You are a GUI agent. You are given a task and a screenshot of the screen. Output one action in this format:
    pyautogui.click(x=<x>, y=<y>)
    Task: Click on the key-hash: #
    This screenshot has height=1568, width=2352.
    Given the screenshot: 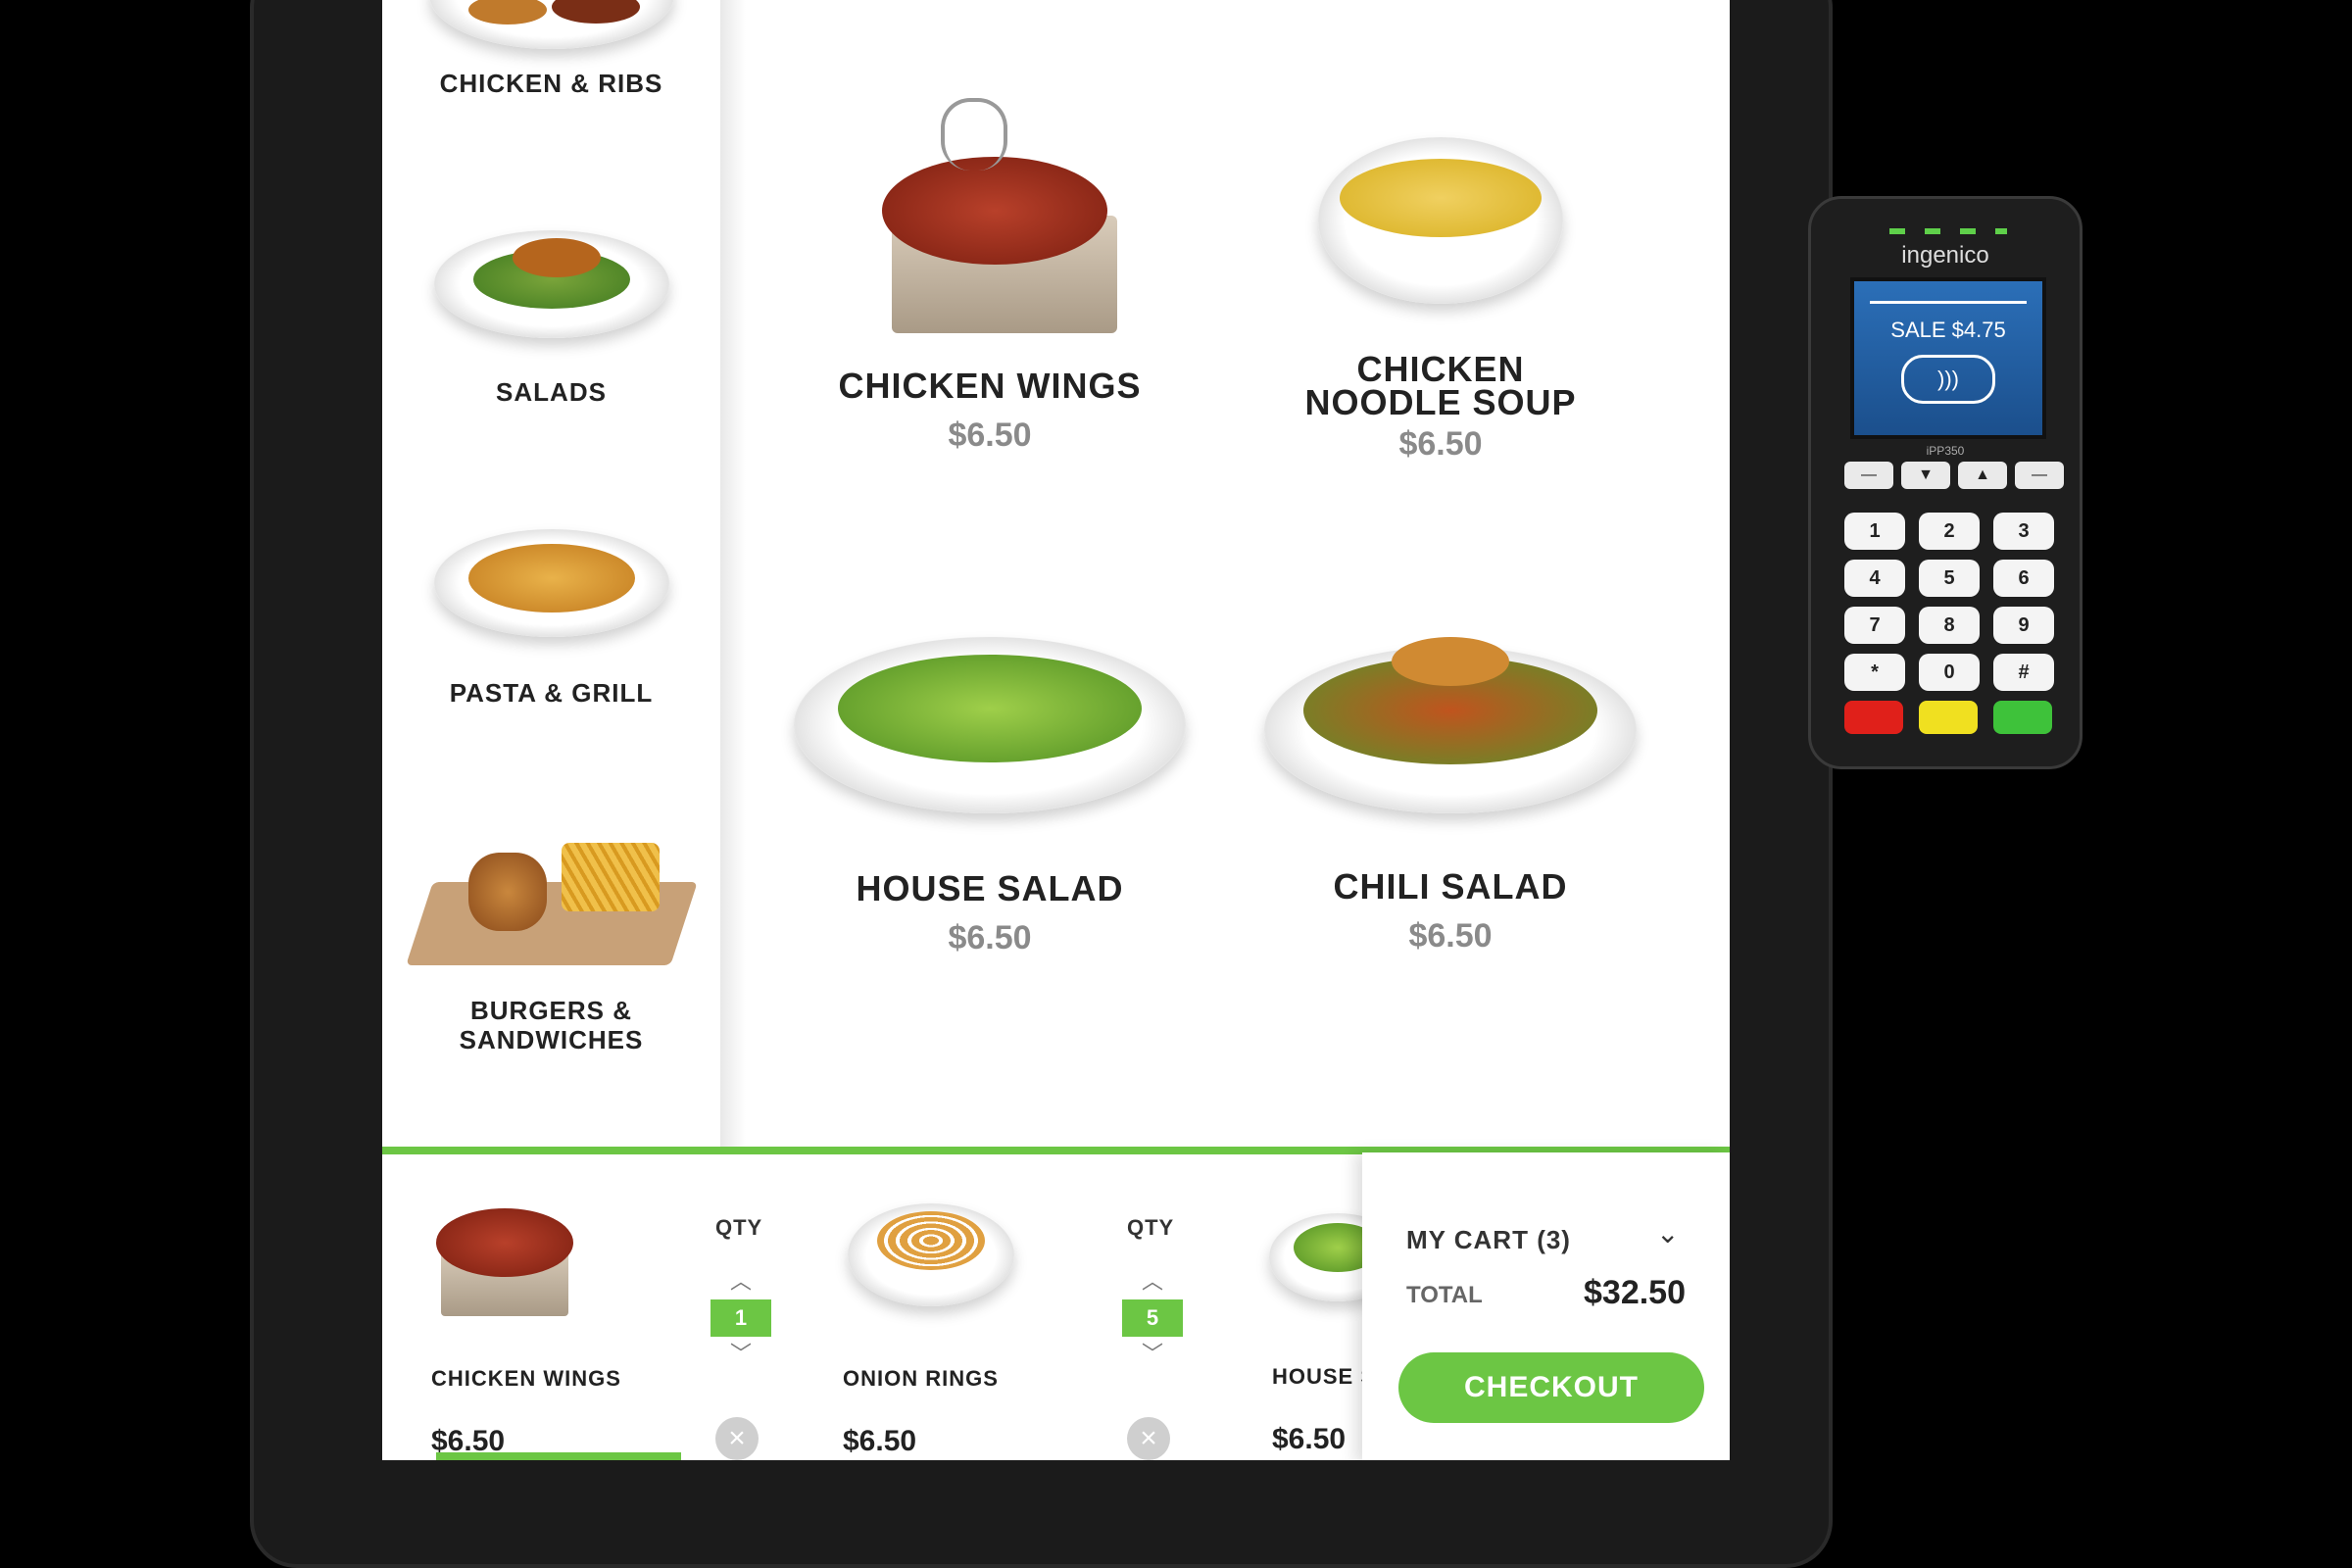 What is the action you would take?
    pyautogui.click(x=2023, y=672)
    